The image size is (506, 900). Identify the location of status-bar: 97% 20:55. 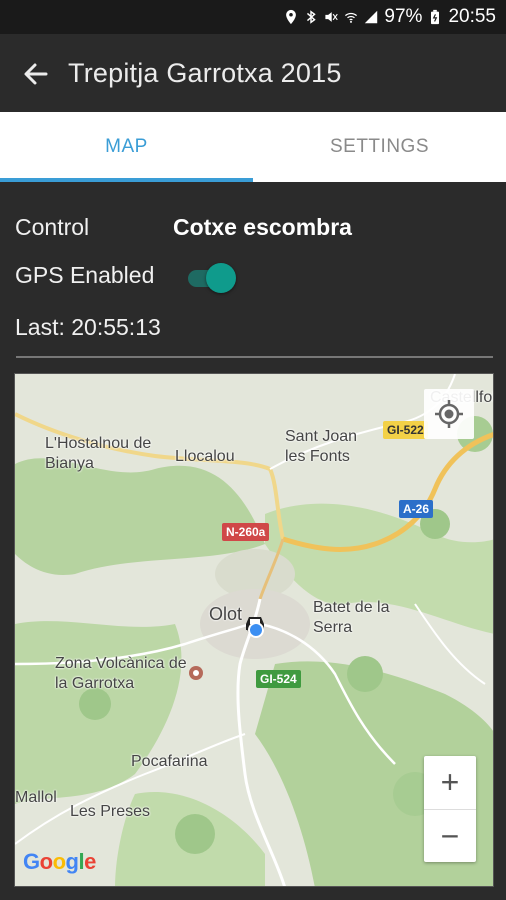
(253, 17).